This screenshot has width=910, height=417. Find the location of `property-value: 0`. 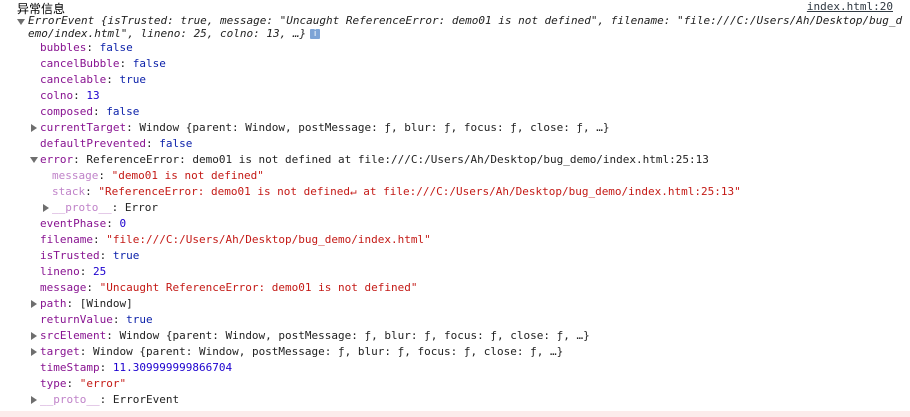

property-value: 0 is located at coordinates (123, 223).